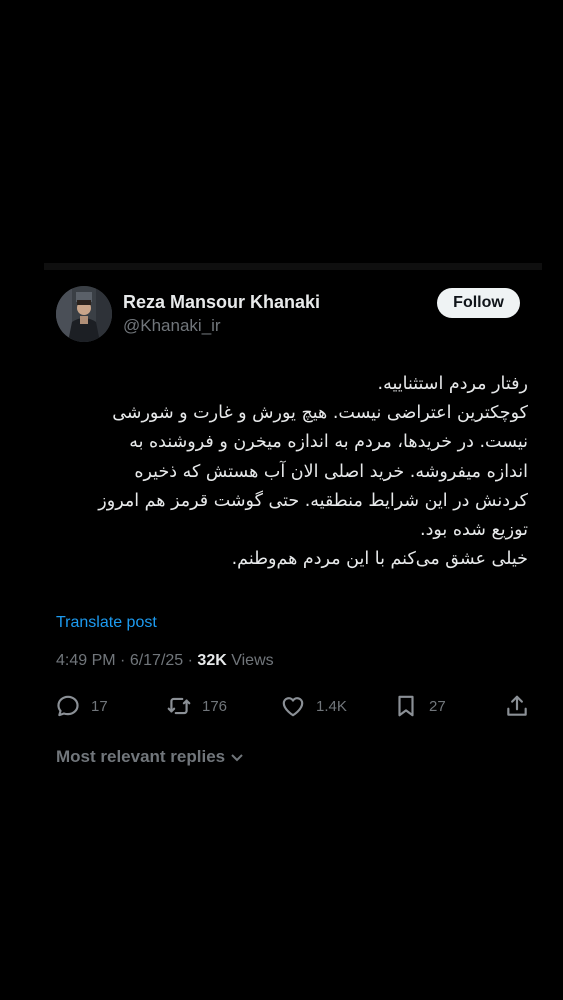 This screenshot has width=563, height=1000. I want to click on repost-icon, so click(179, 706).